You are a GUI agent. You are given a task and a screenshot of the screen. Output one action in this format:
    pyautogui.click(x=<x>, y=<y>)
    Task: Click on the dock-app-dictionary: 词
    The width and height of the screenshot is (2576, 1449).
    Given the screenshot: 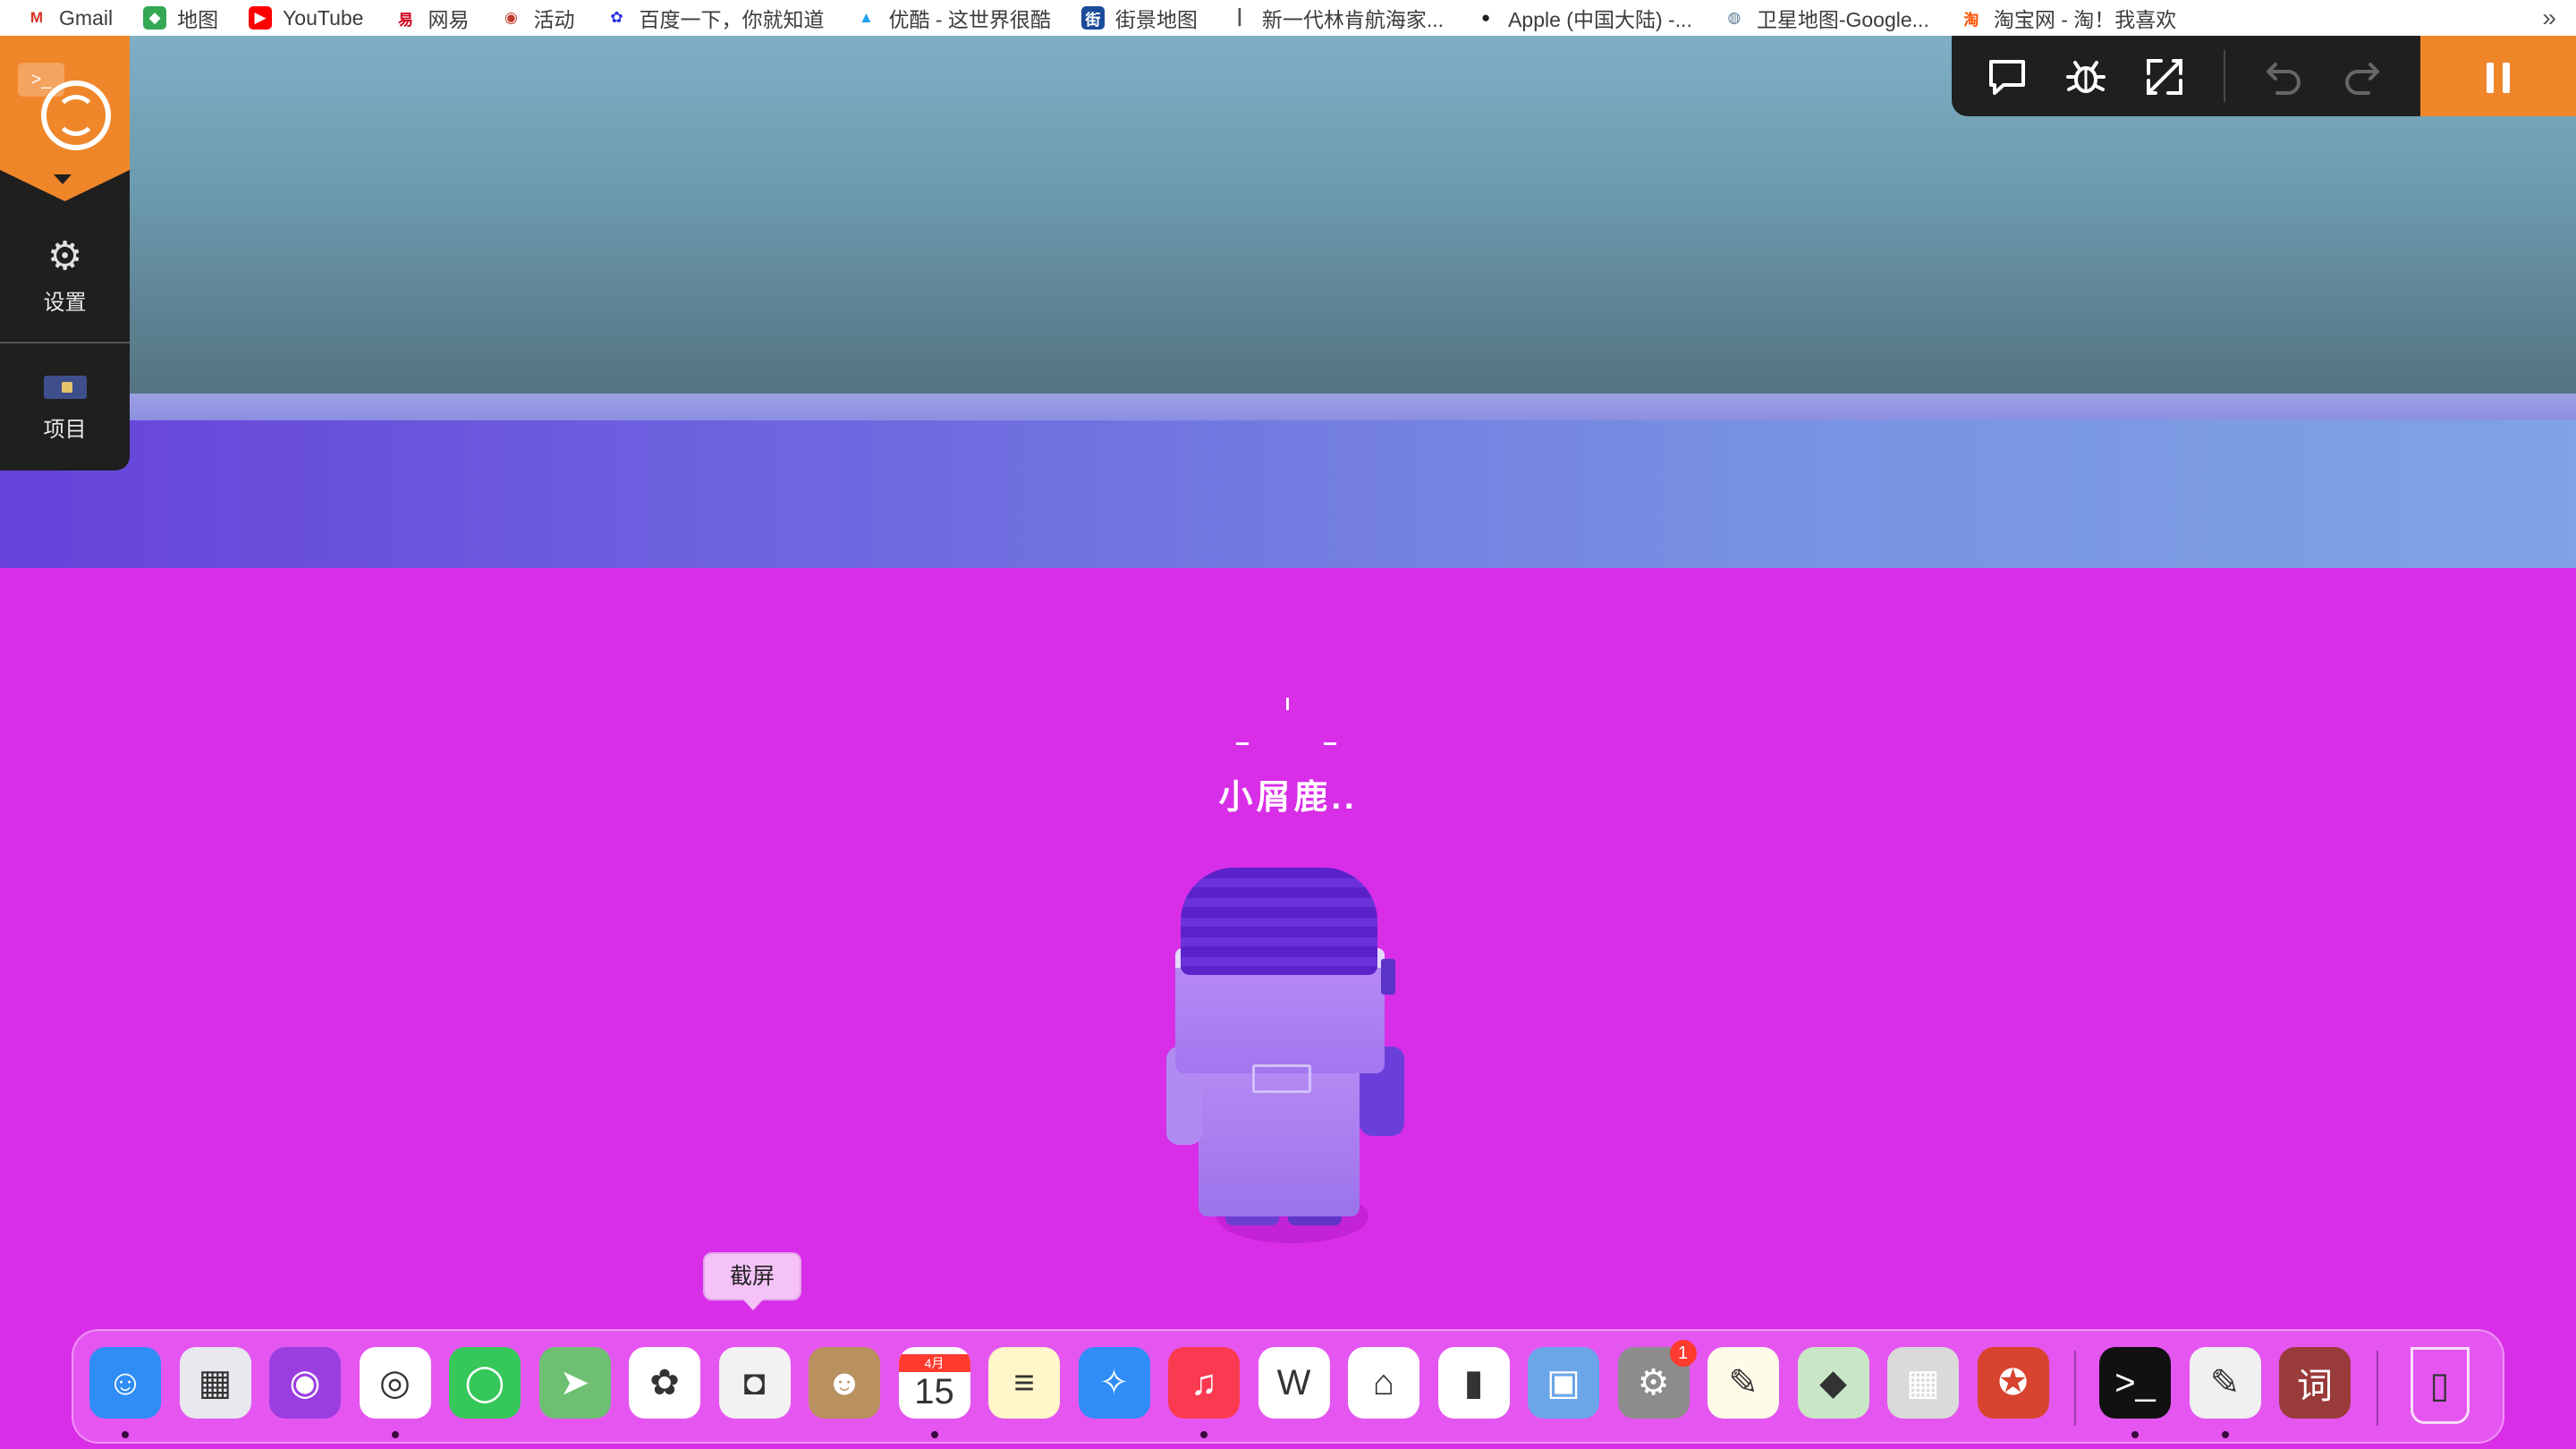 What is the action you would take?
    pyautogui.click(x=2315, y=1383)
    